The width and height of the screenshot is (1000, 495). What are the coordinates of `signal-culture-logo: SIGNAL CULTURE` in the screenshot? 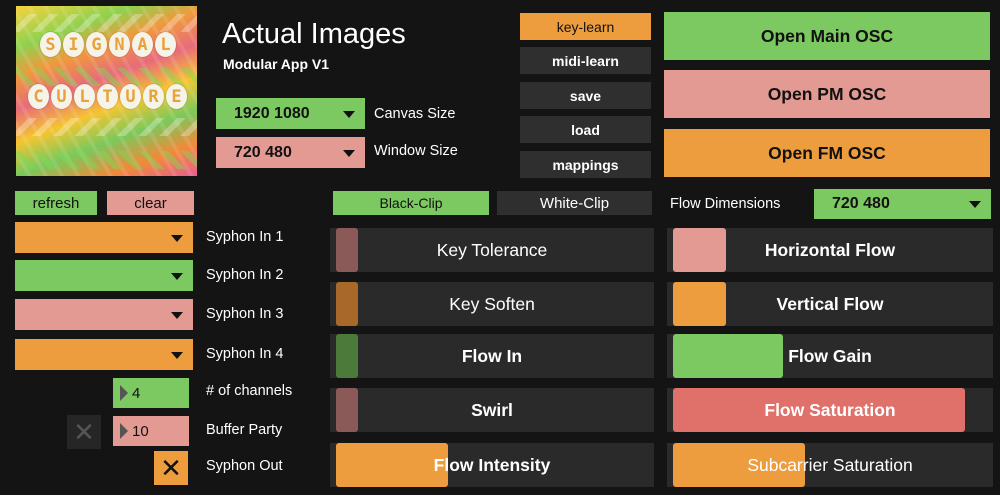 It's located at (106, 91).